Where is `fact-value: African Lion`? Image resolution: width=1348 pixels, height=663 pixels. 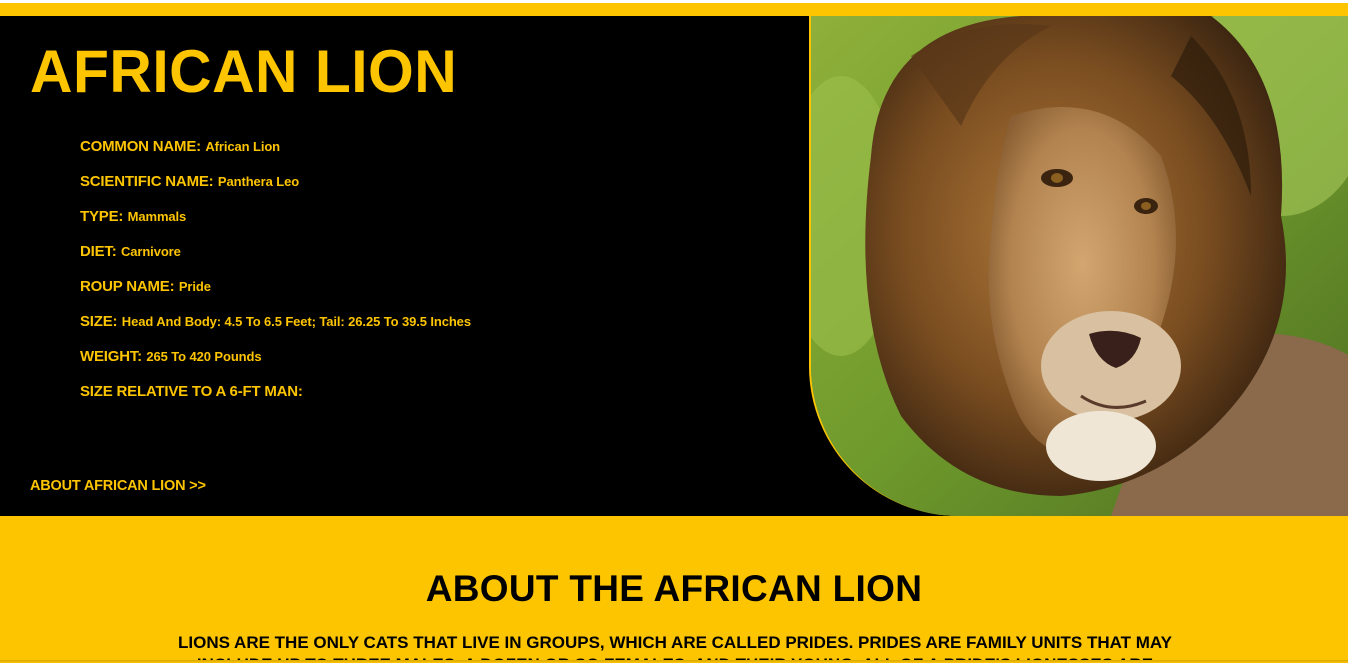 fact-value: African Lion is located at coordinates (243, 146).